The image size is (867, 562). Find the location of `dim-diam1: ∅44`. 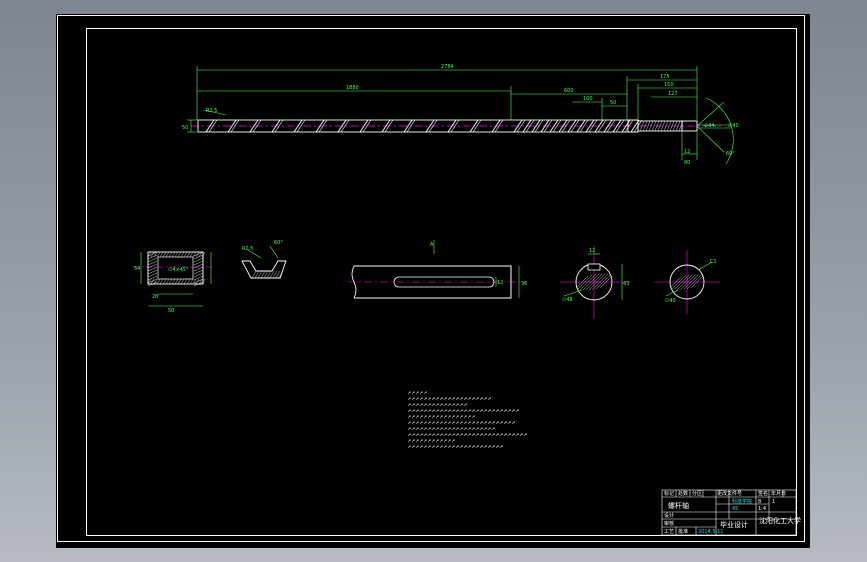

dim-diam1: ∅44 is located at coordinates (709, 126).